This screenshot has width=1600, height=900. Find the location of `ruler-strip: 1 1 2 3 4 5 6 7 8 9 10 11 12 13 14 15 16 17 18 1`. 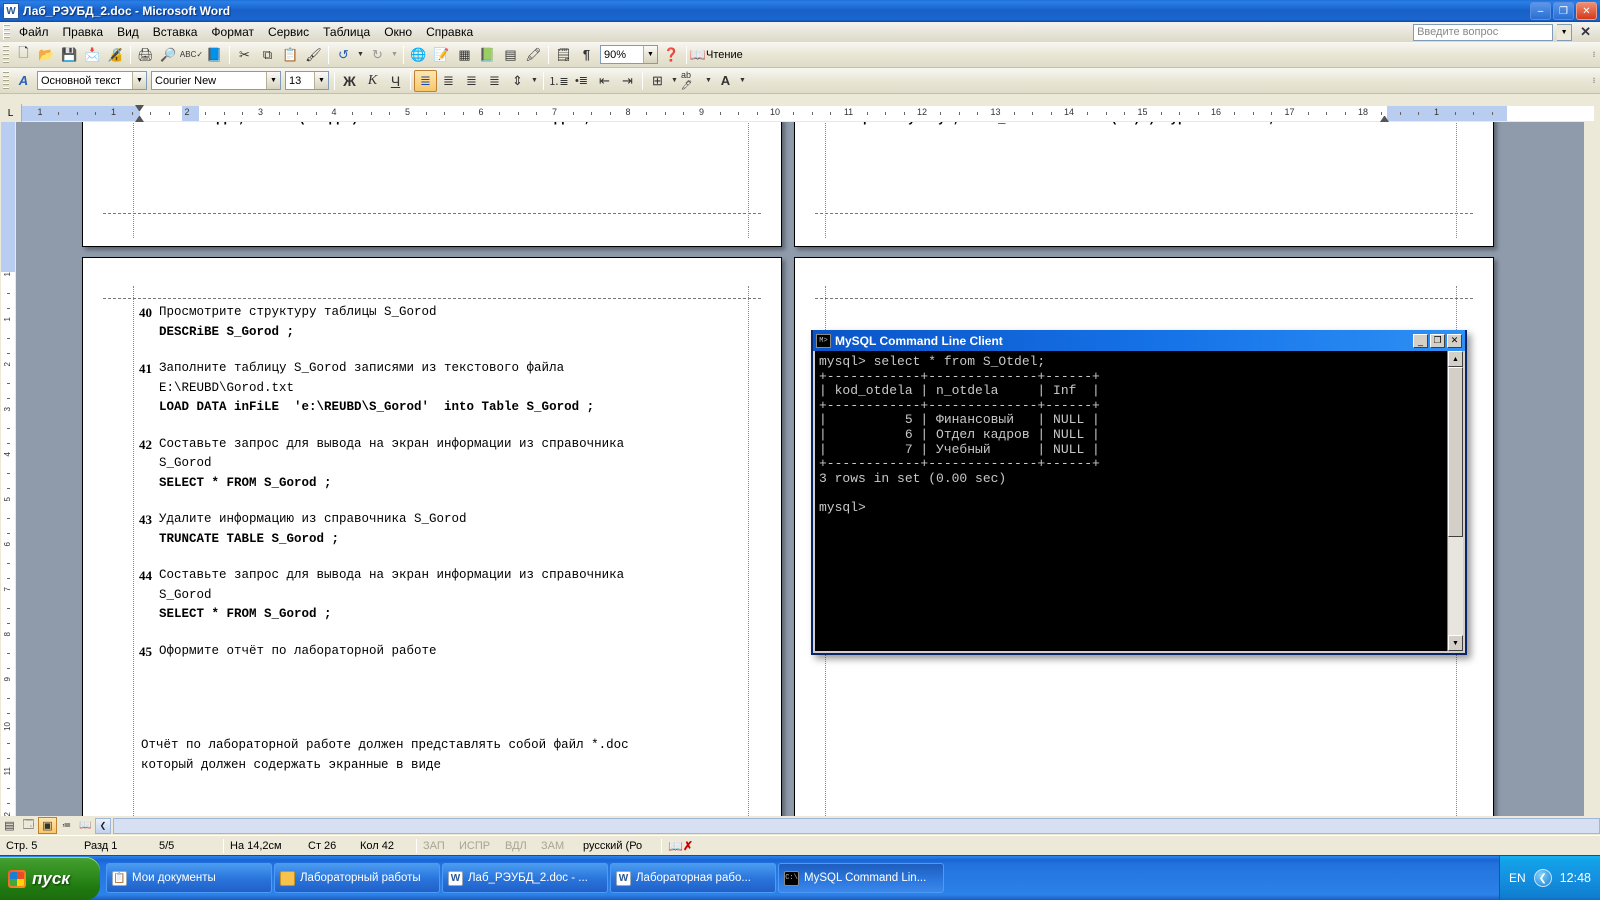

ruler-strip: 1 1 2 3 4 5 6 7 8 9 10 11 12 13 14 15 16 17 18 1 is located at coordinates (808, 113).